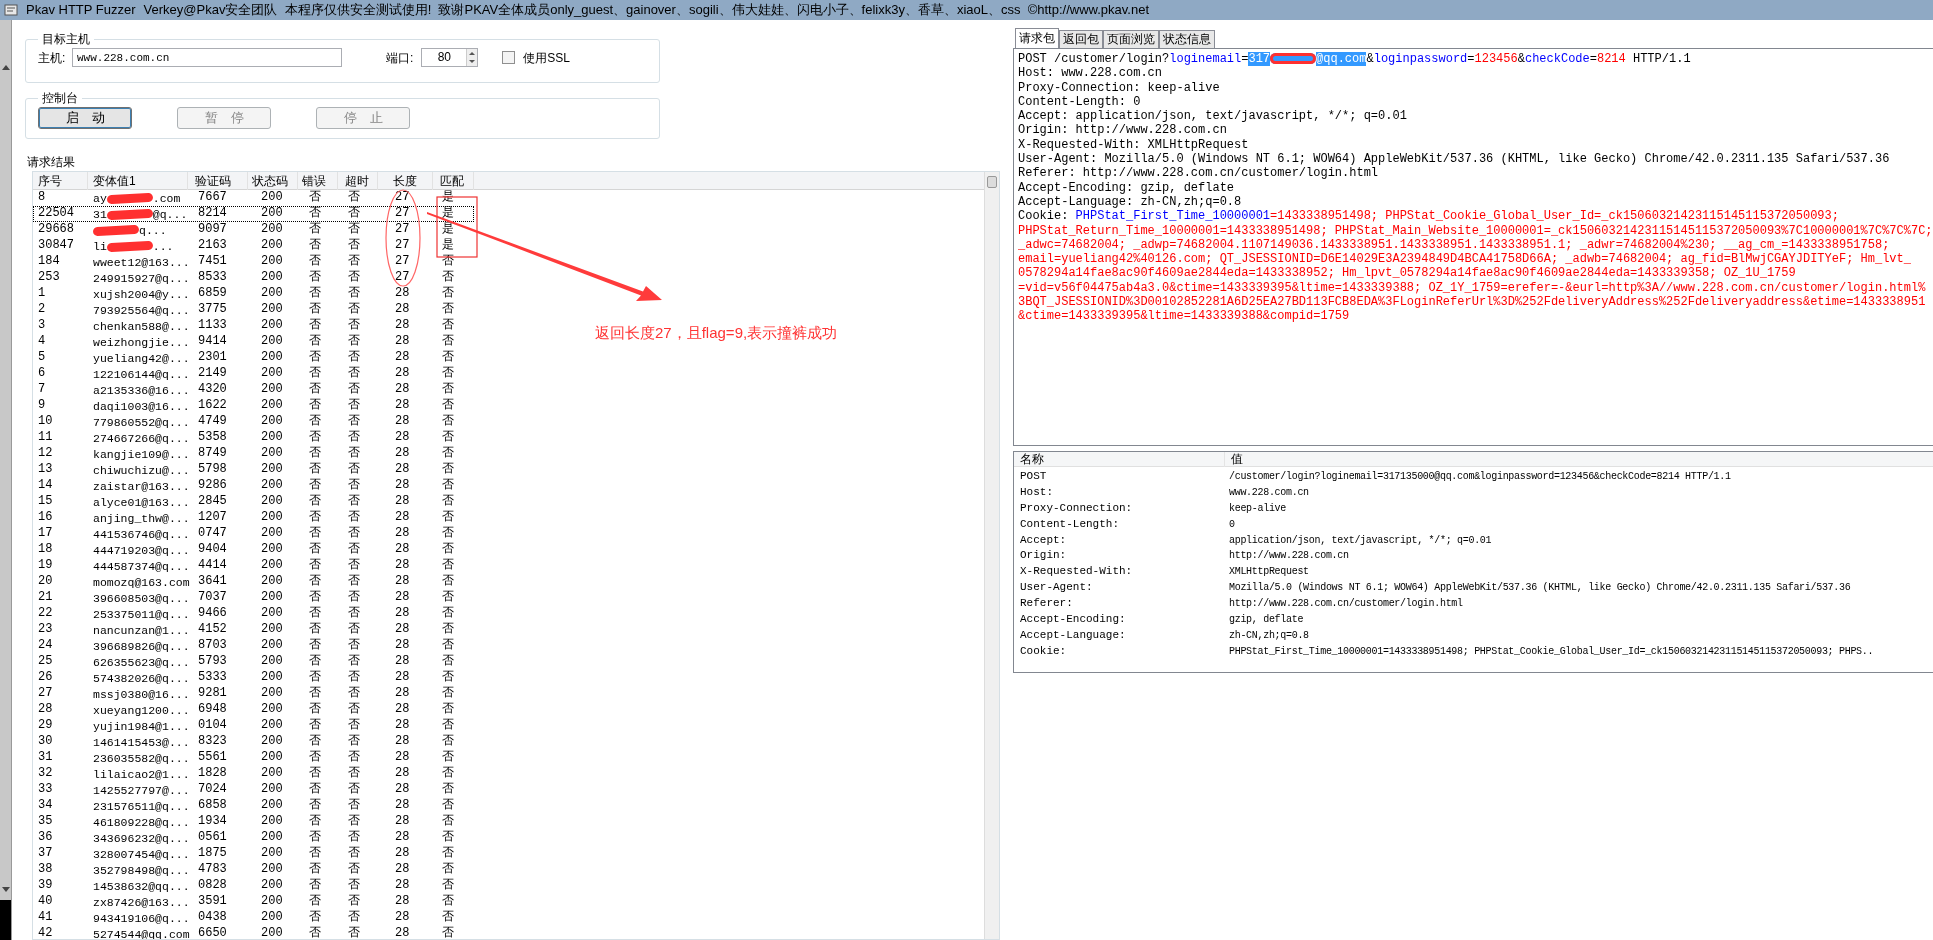  I want to click on down-arrow-icon, so click(5, 889).